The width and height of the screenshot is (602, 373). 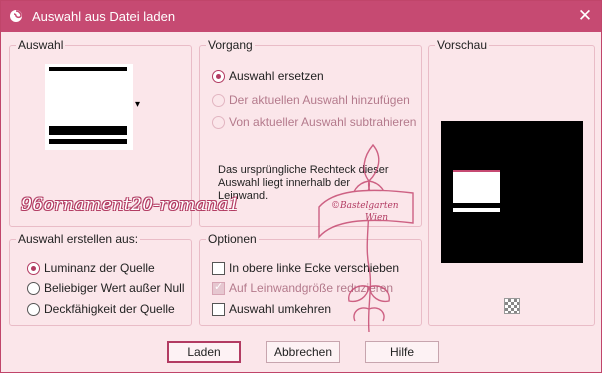 I want to click on preview-selection-line, so click(x=476, y=210).